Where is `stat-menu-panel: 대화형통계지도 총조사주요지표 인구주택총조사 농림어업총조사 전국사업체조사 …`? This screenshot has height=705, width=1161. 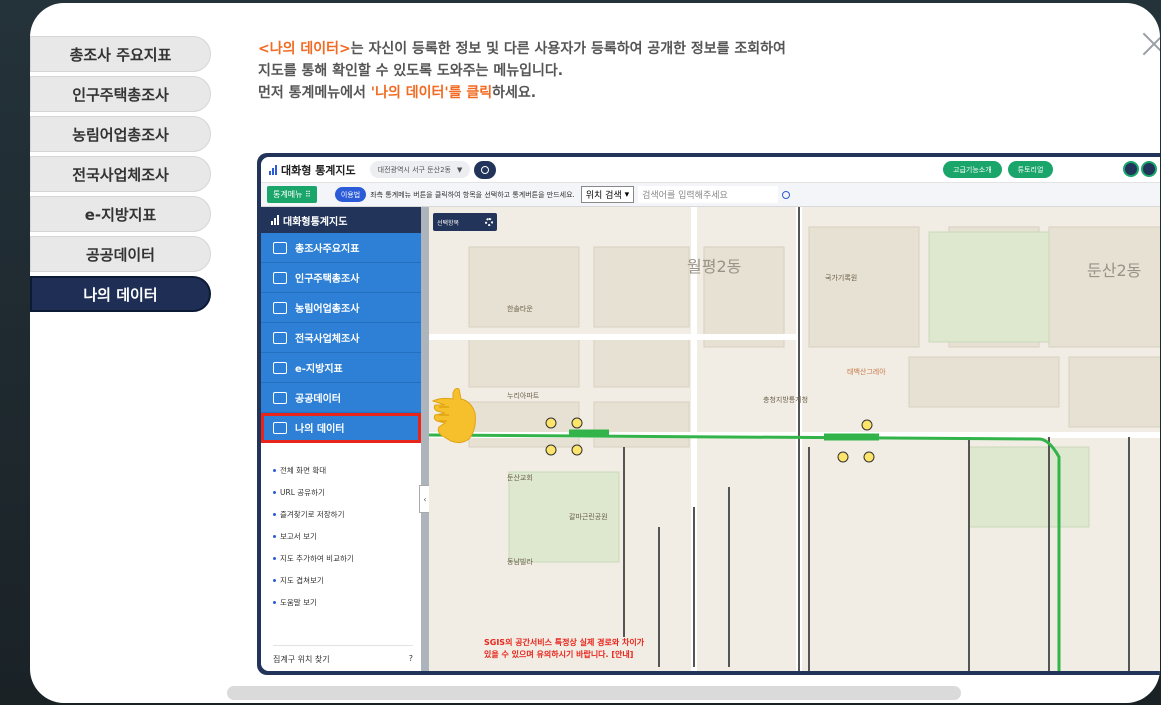 stat-menu-panel: 대화형통계지도 총조사주요지표 인구주택총조사 농림어업총조사 전국사업체조사 … is located at coordinates (341, 439).